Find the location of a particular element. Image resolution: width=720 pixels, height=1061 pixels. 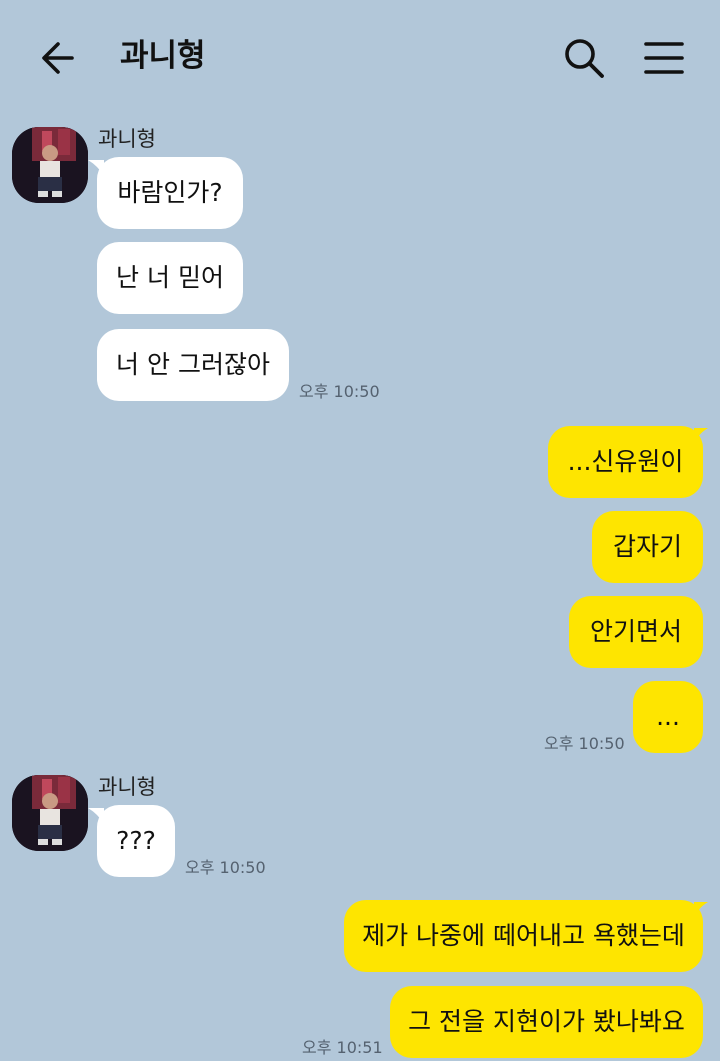

arrow-left-icon is located at coordinates (58, 58).